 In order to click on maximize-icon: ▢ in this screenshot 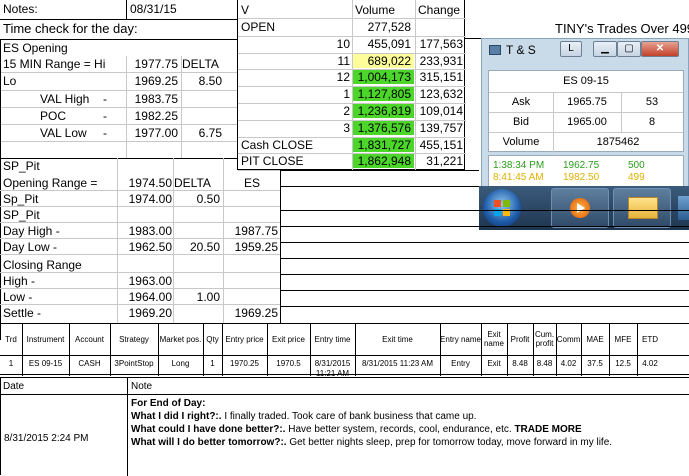, I will do `click(629, 49)`.